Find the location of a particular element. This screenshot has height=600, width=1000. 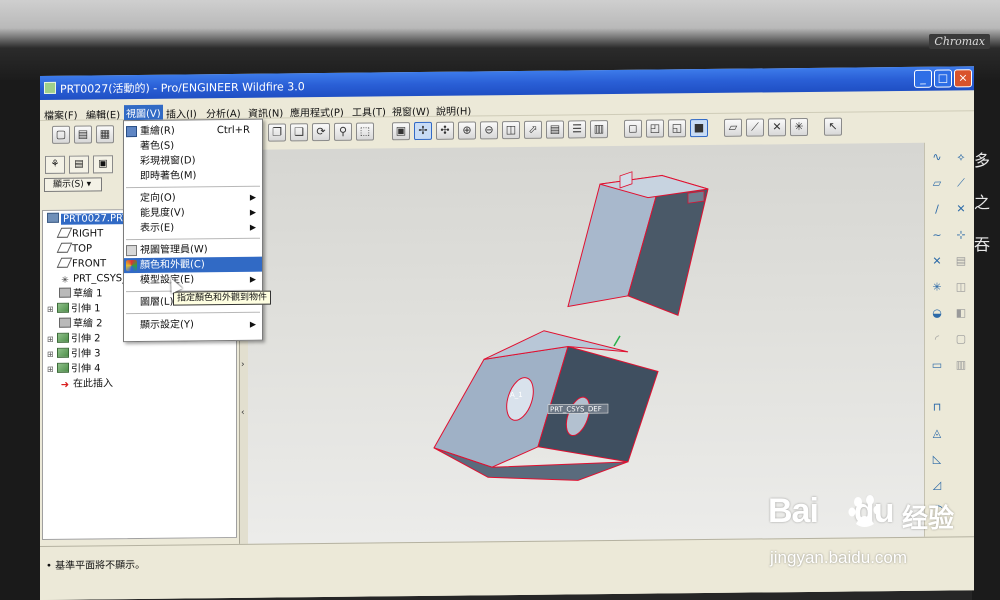

copy-feature-icon: ◫ is located at coordinates (961, 287).